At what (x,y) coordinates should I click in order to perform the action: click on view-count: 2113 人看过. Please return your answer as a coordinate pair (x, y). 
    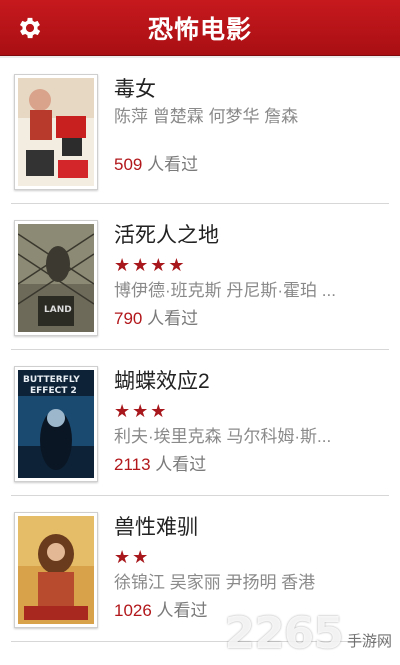
    Looking at the image, I should click on (251, 465).